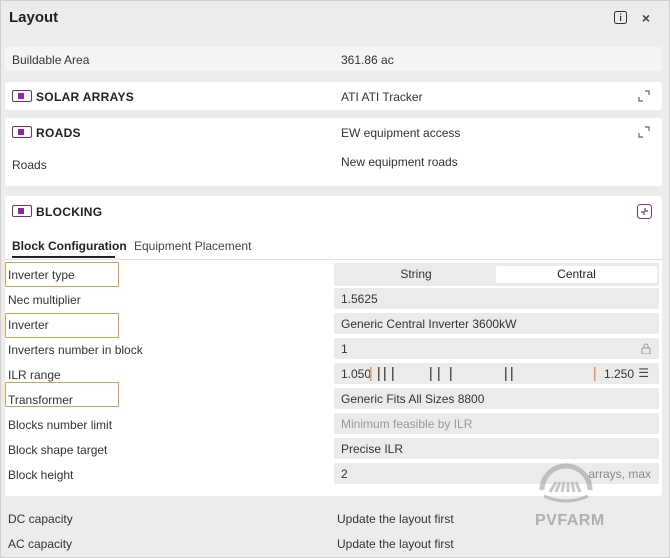  What do you see at coordinates (407, 424) in the screenshot?
I see `blocks-number-limit-placeholder: Minimum feasible by ILR` at bounding box center [407, 424].